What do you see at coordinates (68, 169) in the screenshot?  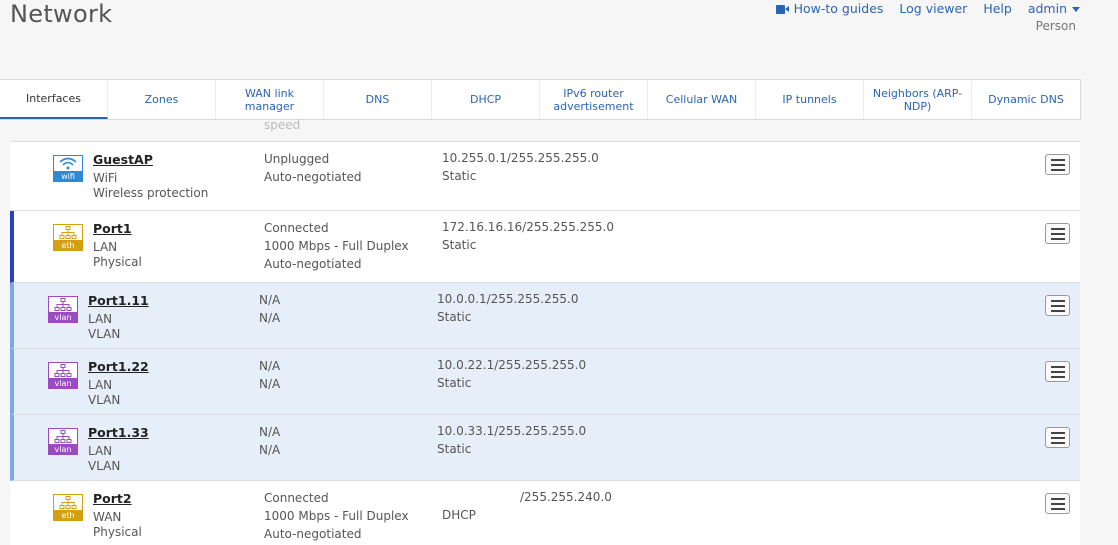 I see `wifi-interface-icon: wifi` at bounding box center [68, 169].